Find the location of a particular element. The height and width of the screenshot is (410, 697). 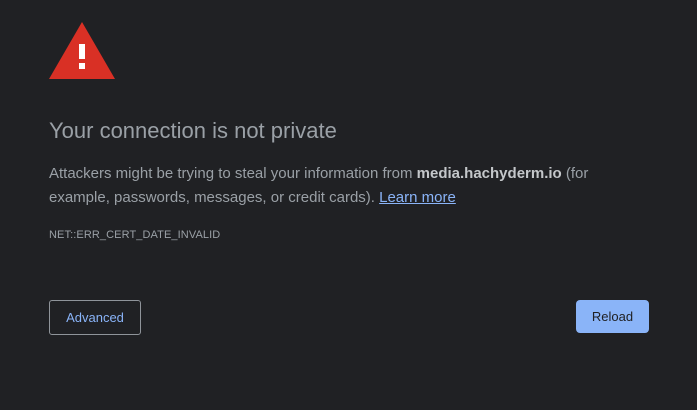

warning-triangle-icon is located at coordinates (82, 50).